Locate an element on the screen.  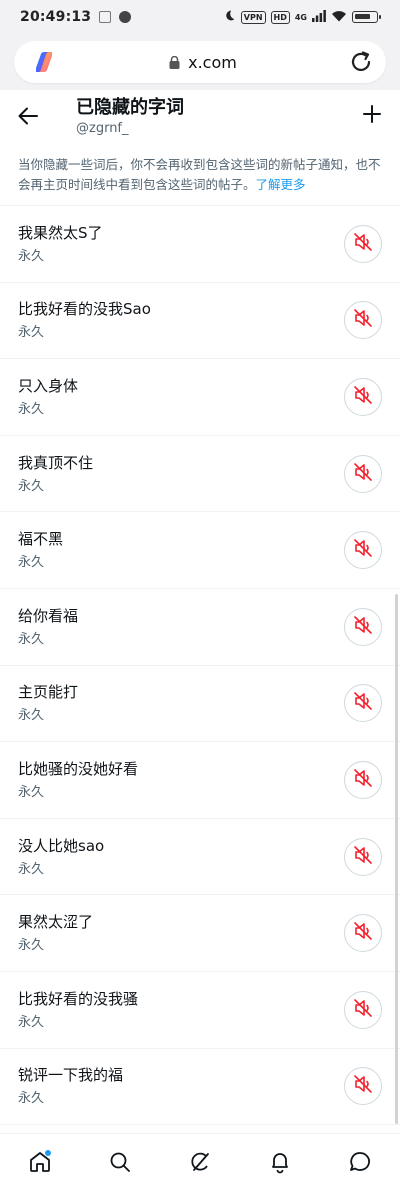
muted-word-text: 果然太涩了 is located at coordinates (56, 922).